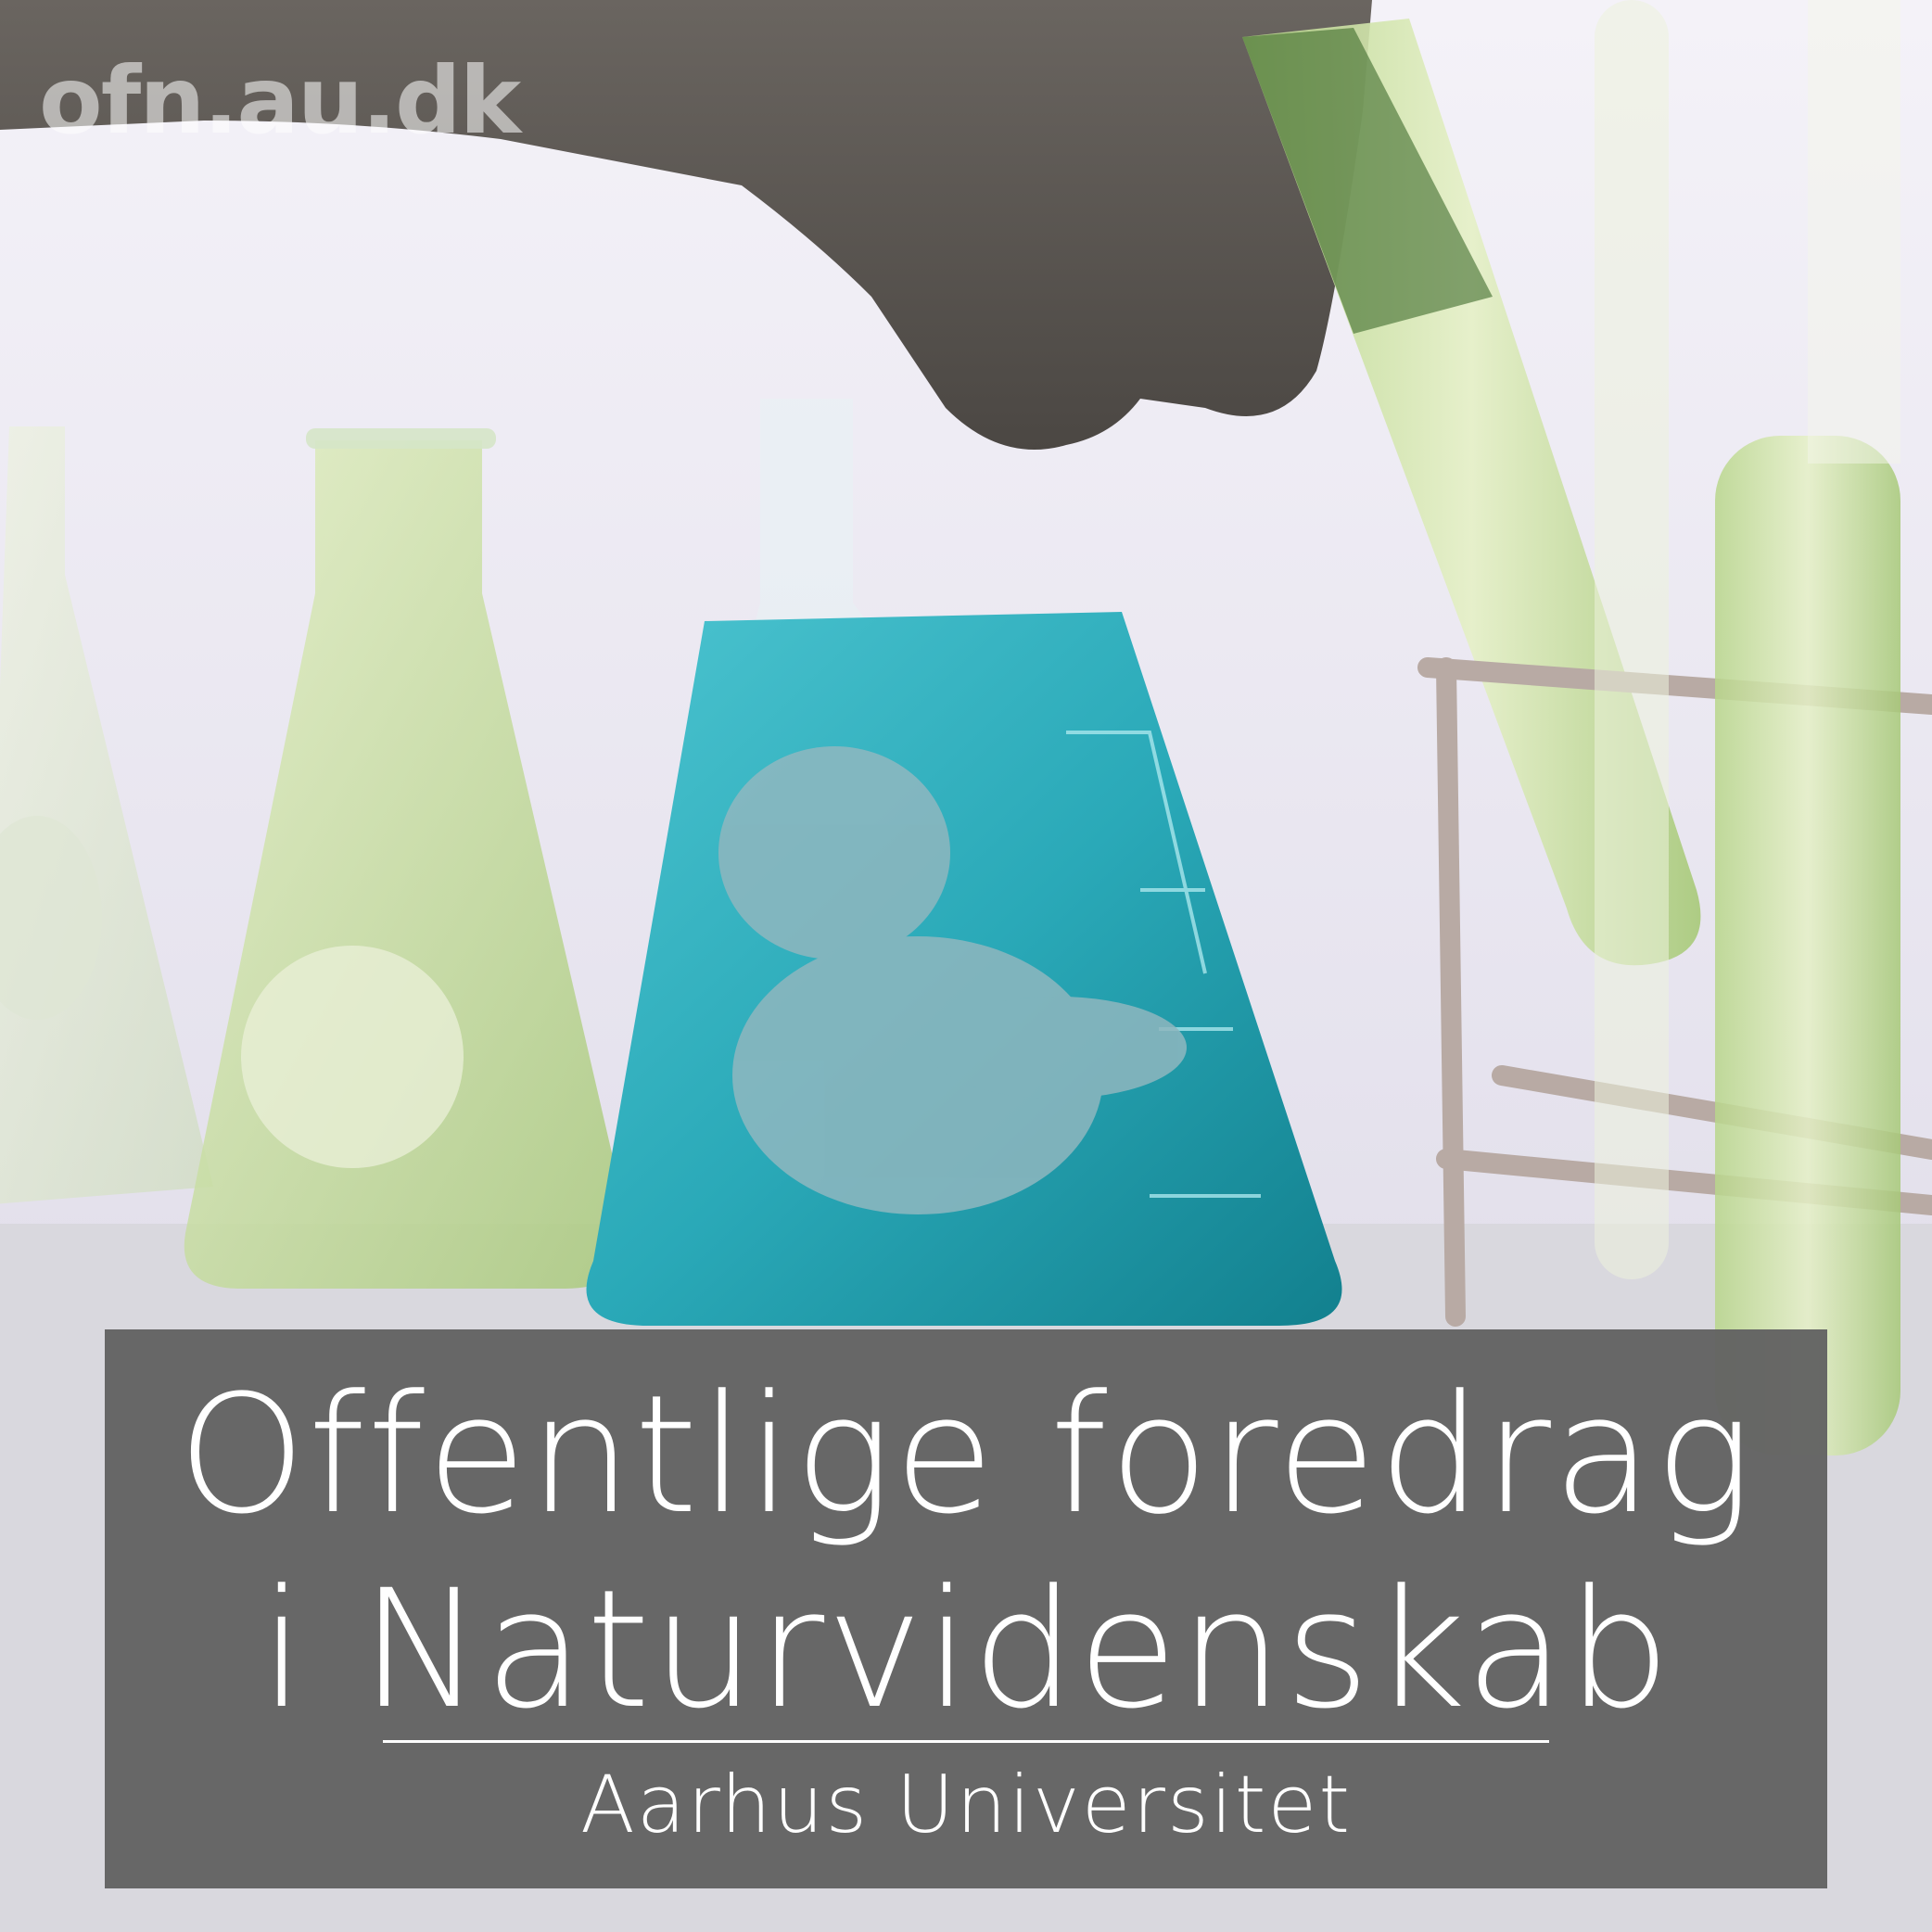 Image resolution: width=1932 pixels, height=1932 pixels. I want to click on website-watermark: ofn.au.dk, so click(280, 100).